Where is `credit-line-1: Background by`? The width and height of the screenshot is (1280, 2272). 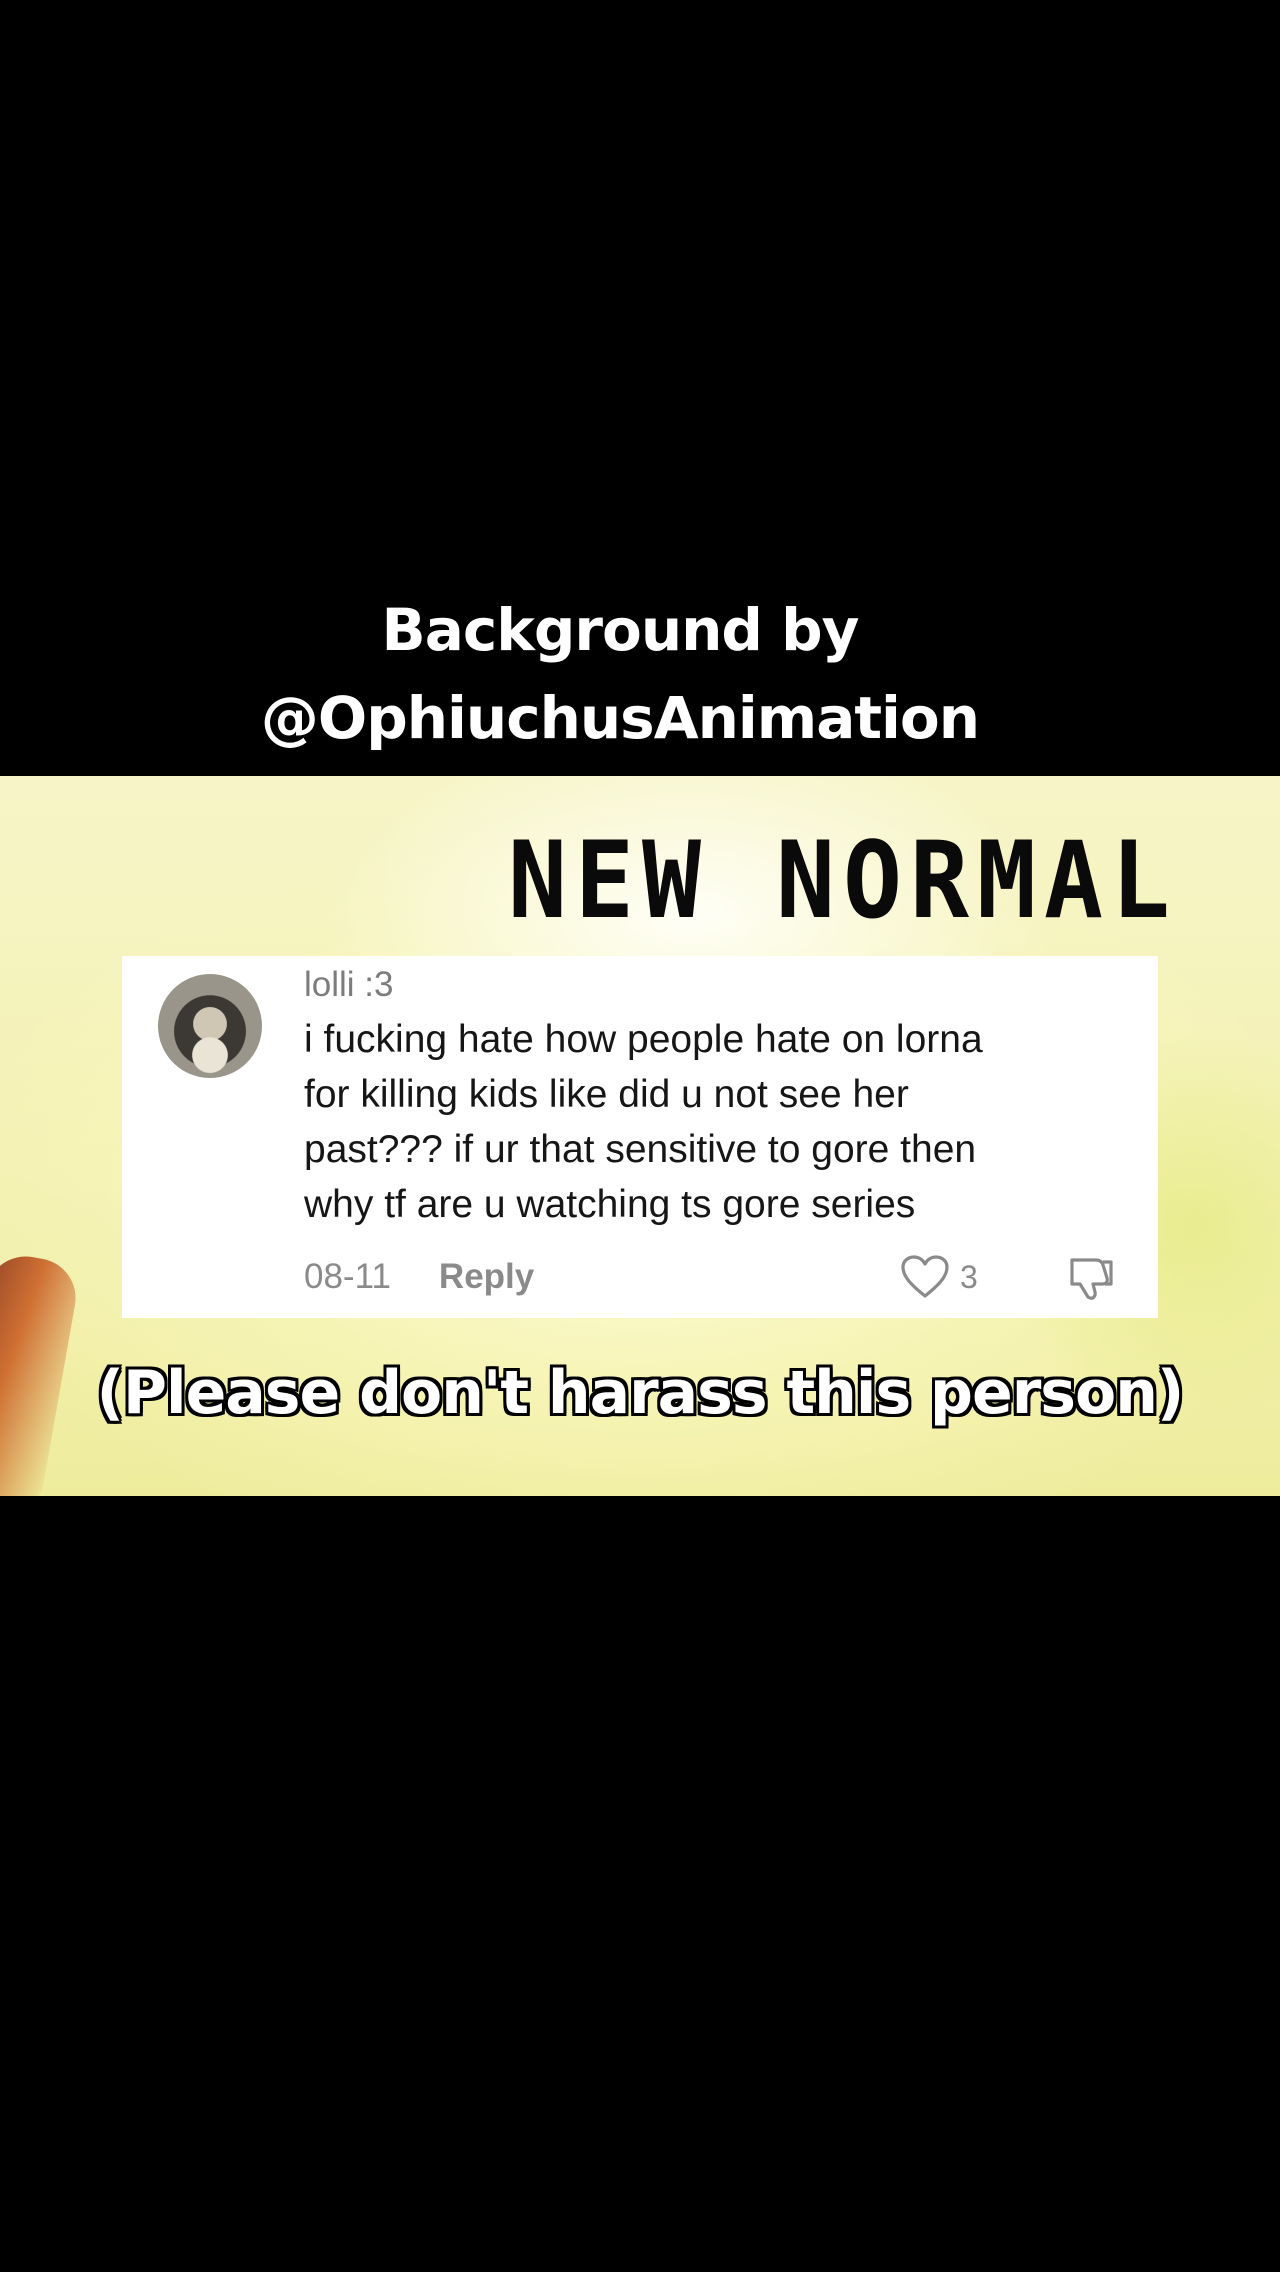 credit-line-1: Background by is located at coordinates (620, 630).